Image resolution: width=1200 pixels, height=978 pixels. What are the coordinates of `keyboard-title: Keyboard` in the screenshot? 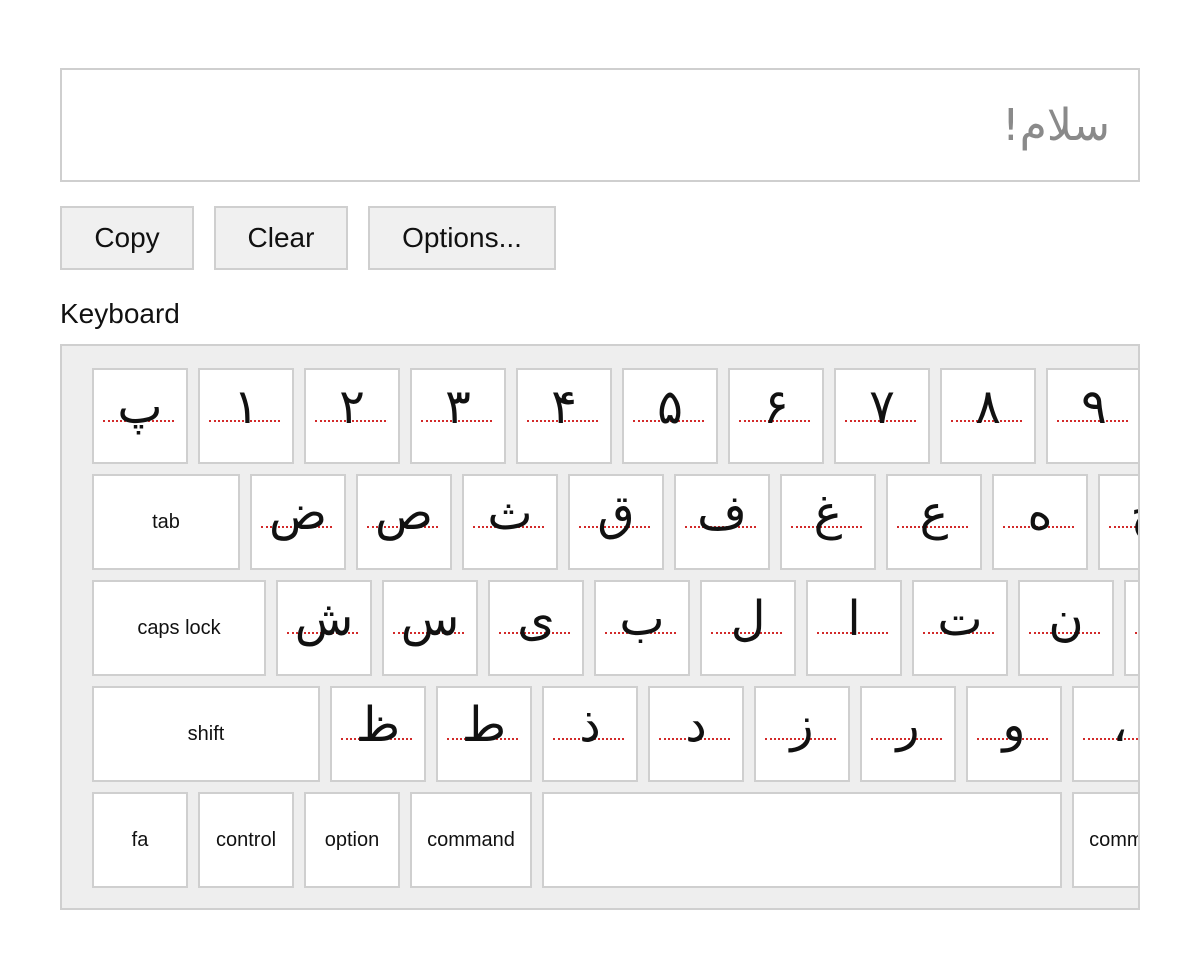 It's located at (120, 313).